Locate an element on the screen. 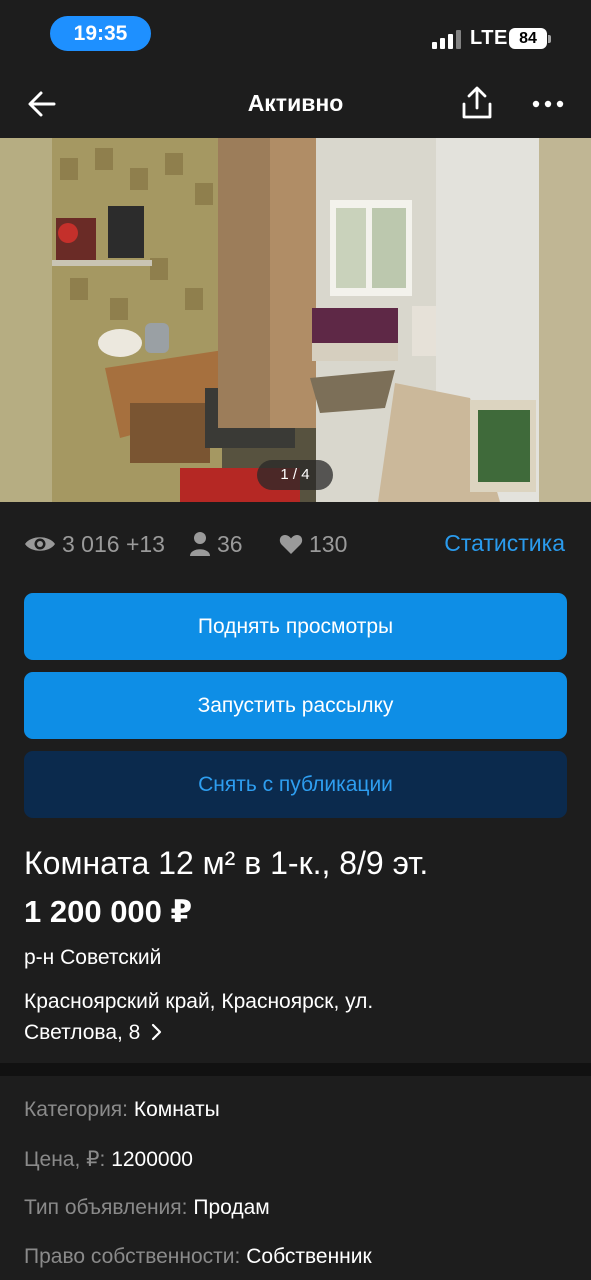 This screenshot has height=1280, width=591. param-listing-type: Тип объявления: Продам is located at coordinates (147, 1208).